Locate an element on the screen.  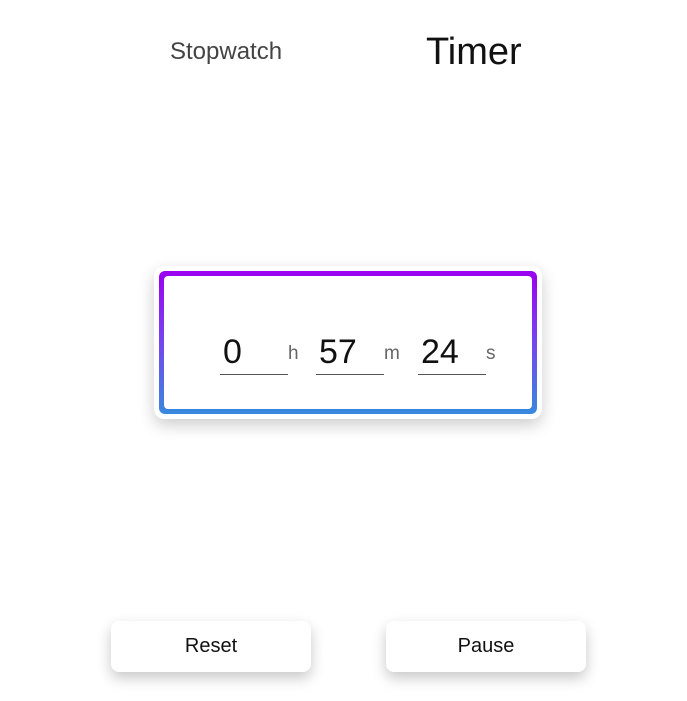
tab-timer: Timer is located at coordinates (474, 52).